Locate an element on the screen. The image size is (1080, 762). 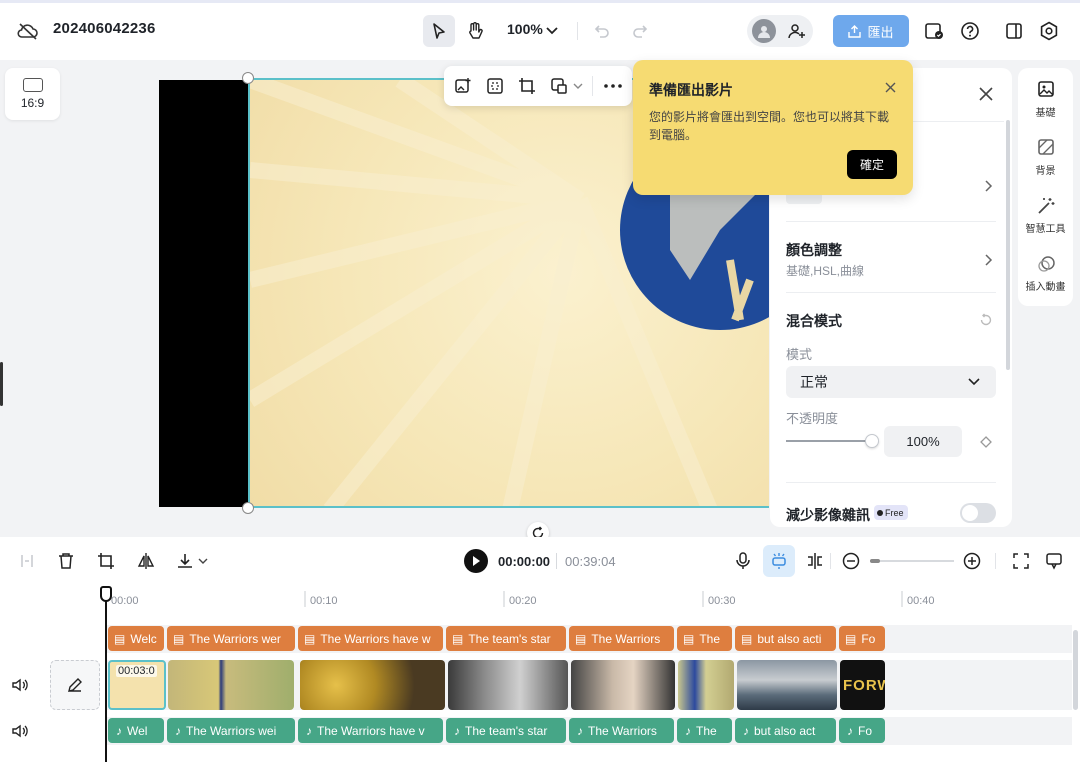
subscription-icon is located at coordinates (934, 31).